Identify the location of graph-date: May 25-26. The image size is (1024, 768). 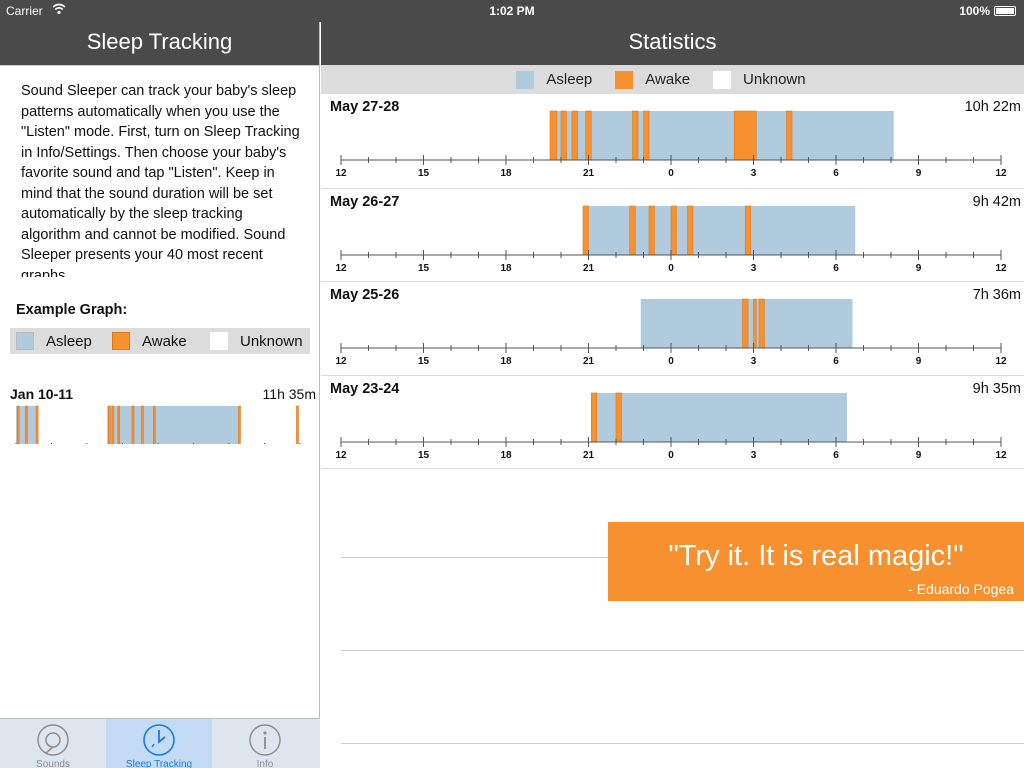
(365, 295).